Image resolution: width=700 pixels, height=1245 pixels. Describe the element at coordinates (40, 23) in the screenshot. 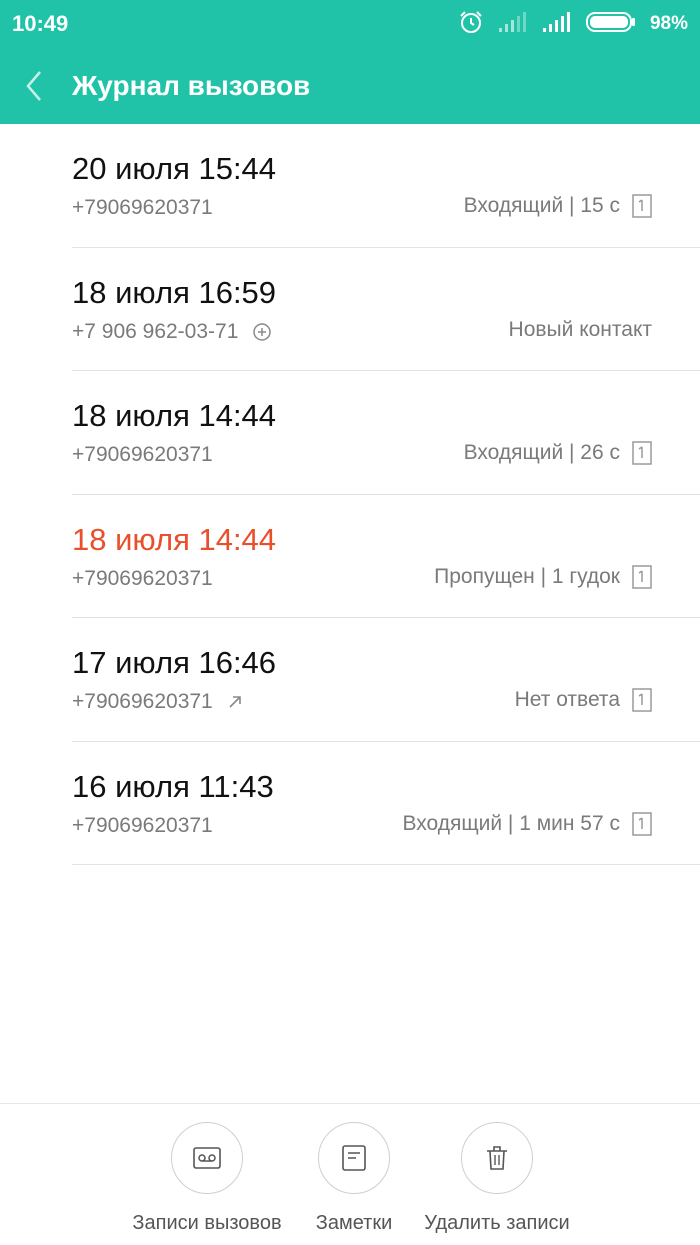

I see `status-time: 10:49` at that location.